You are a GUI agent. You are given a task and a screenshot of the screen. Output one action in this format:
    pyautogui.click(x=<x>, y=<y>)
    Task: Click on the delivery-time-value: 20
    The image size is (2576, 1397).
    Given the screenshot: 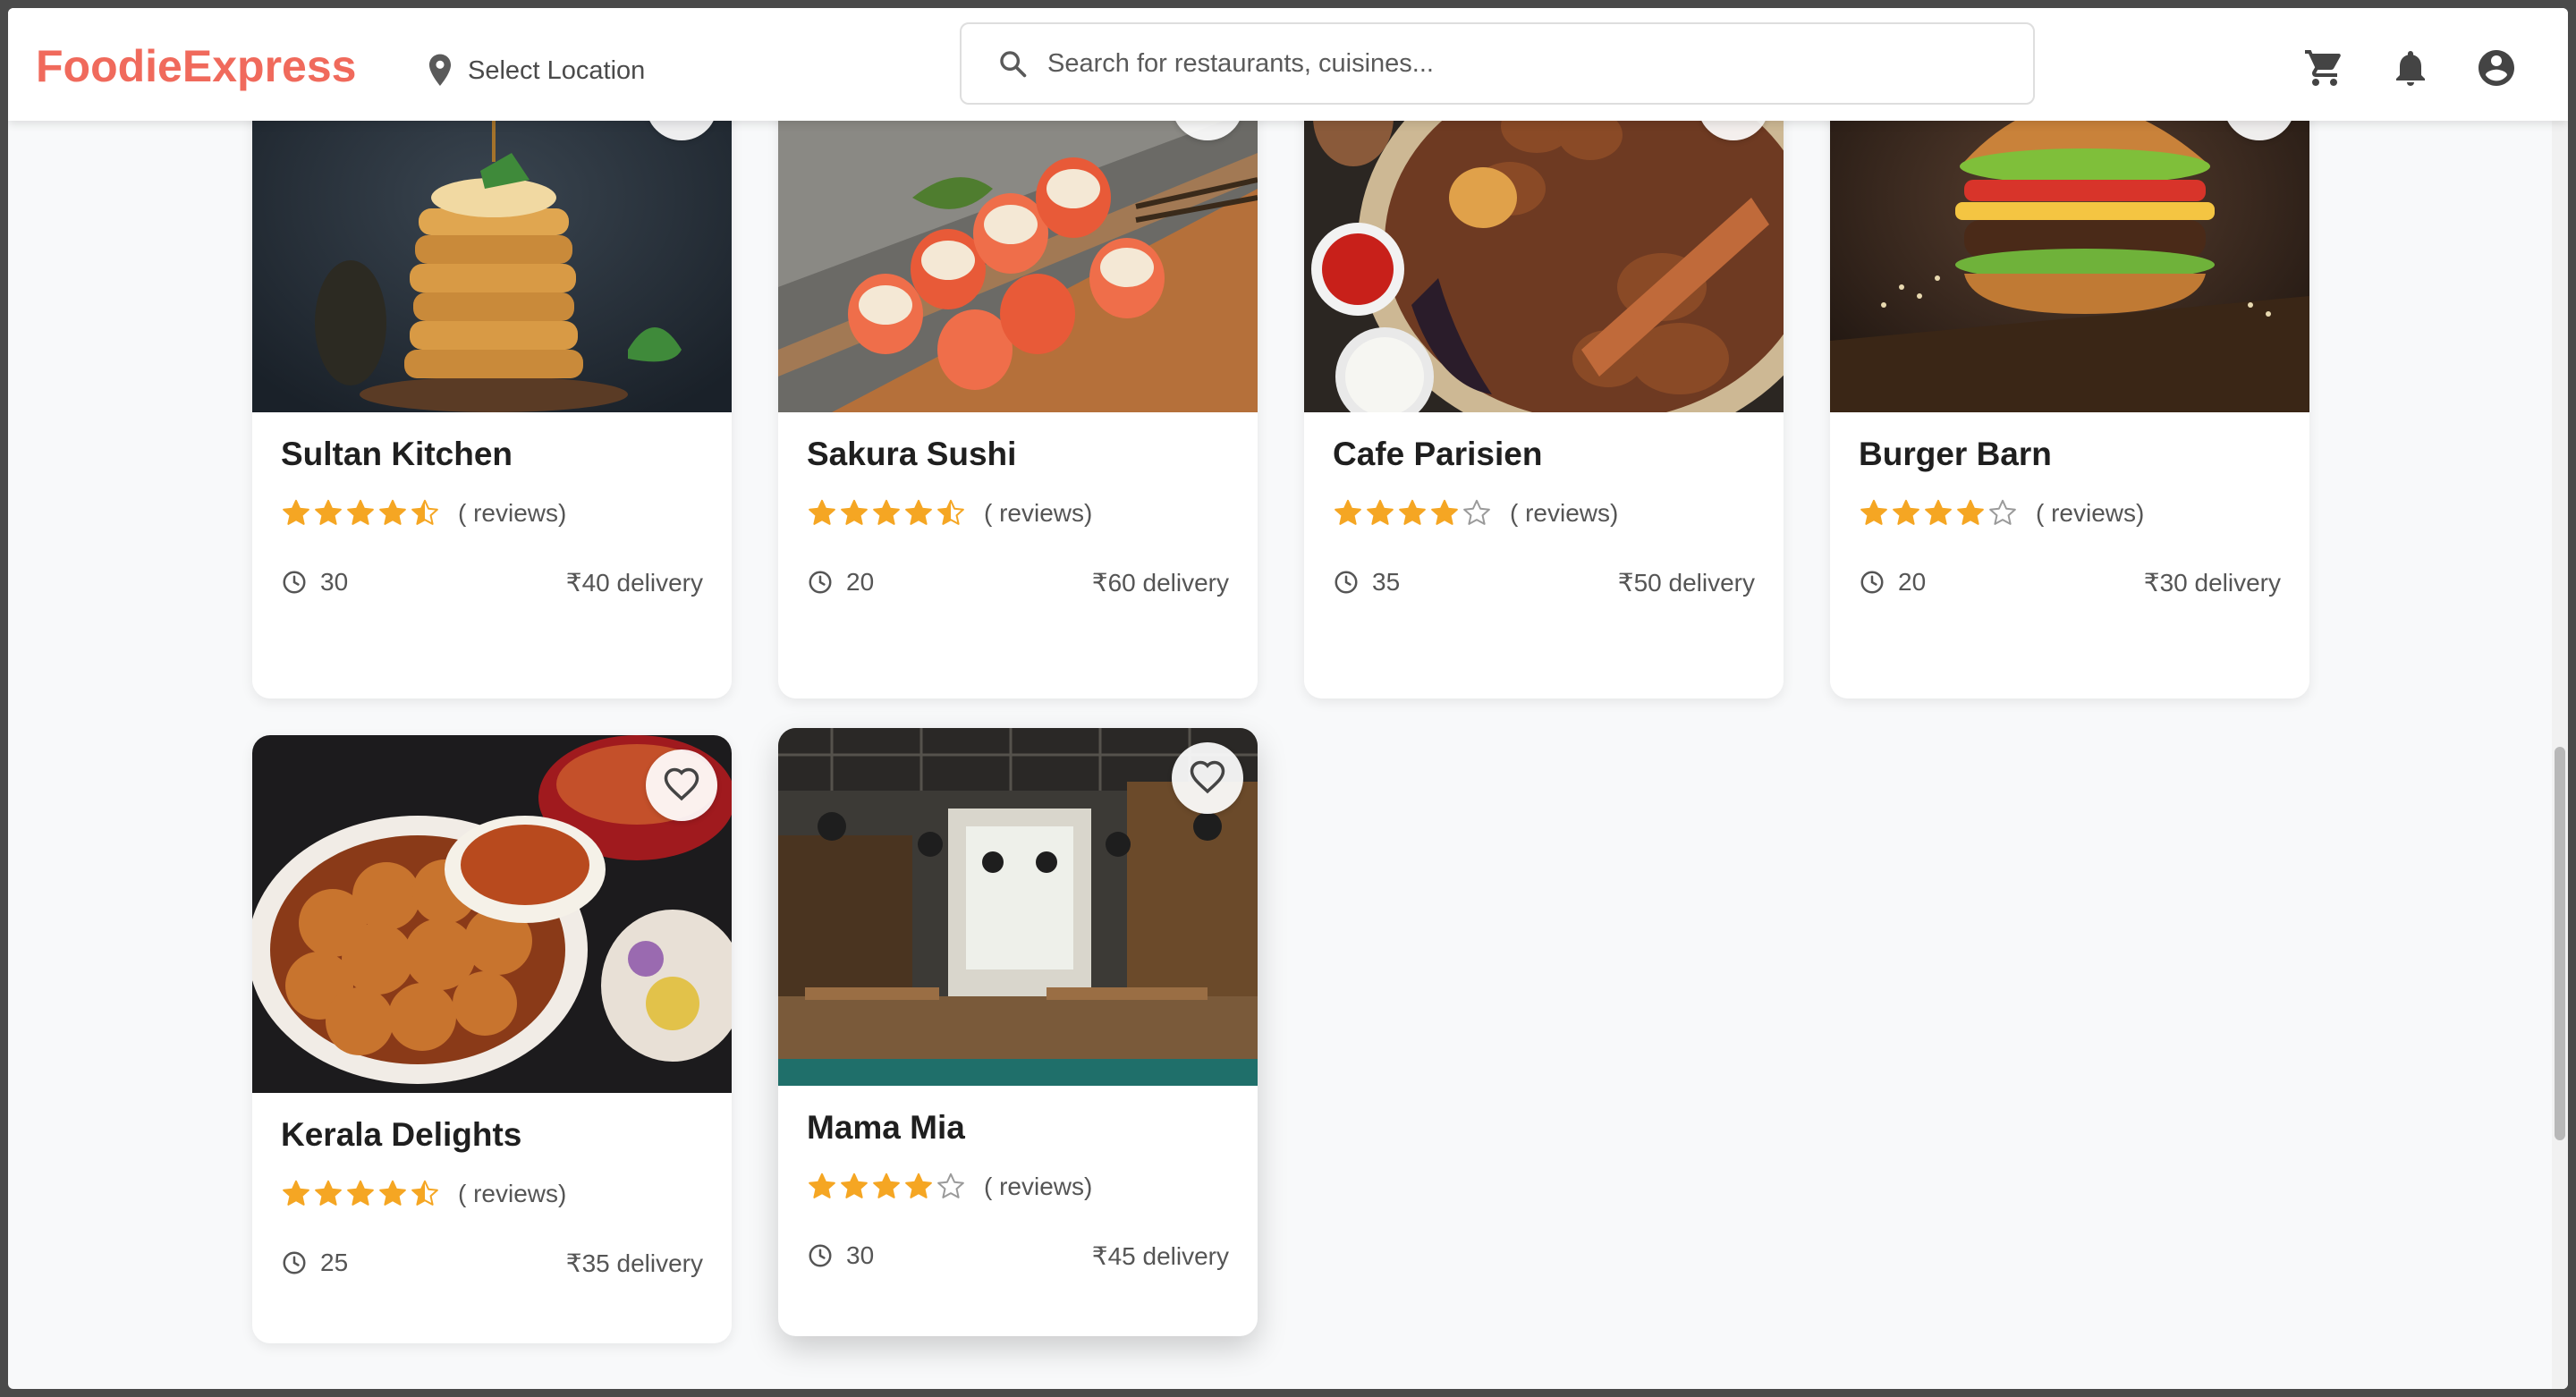 What is the action you would take?
    pyautogui.click(x=860, y=582)
    